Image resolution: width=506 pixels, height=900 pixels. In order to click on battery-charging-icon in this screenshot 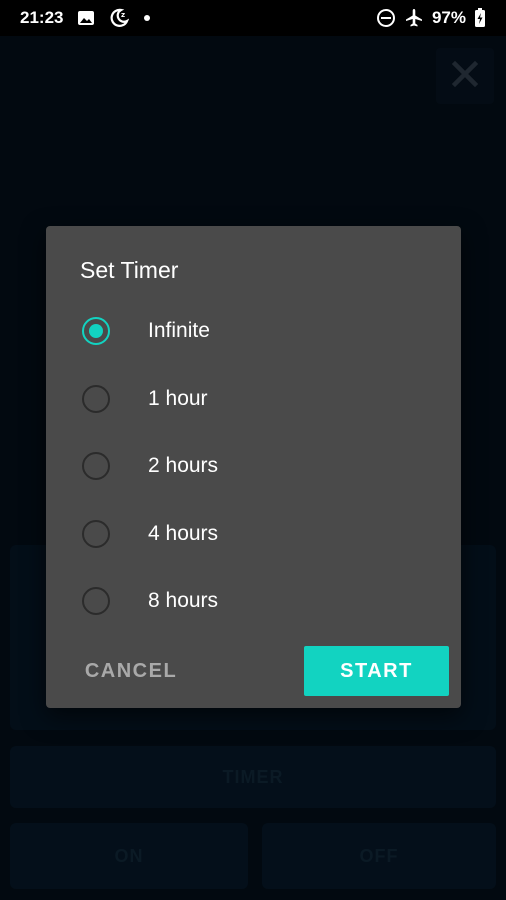, I will do `click(480, 18)`.